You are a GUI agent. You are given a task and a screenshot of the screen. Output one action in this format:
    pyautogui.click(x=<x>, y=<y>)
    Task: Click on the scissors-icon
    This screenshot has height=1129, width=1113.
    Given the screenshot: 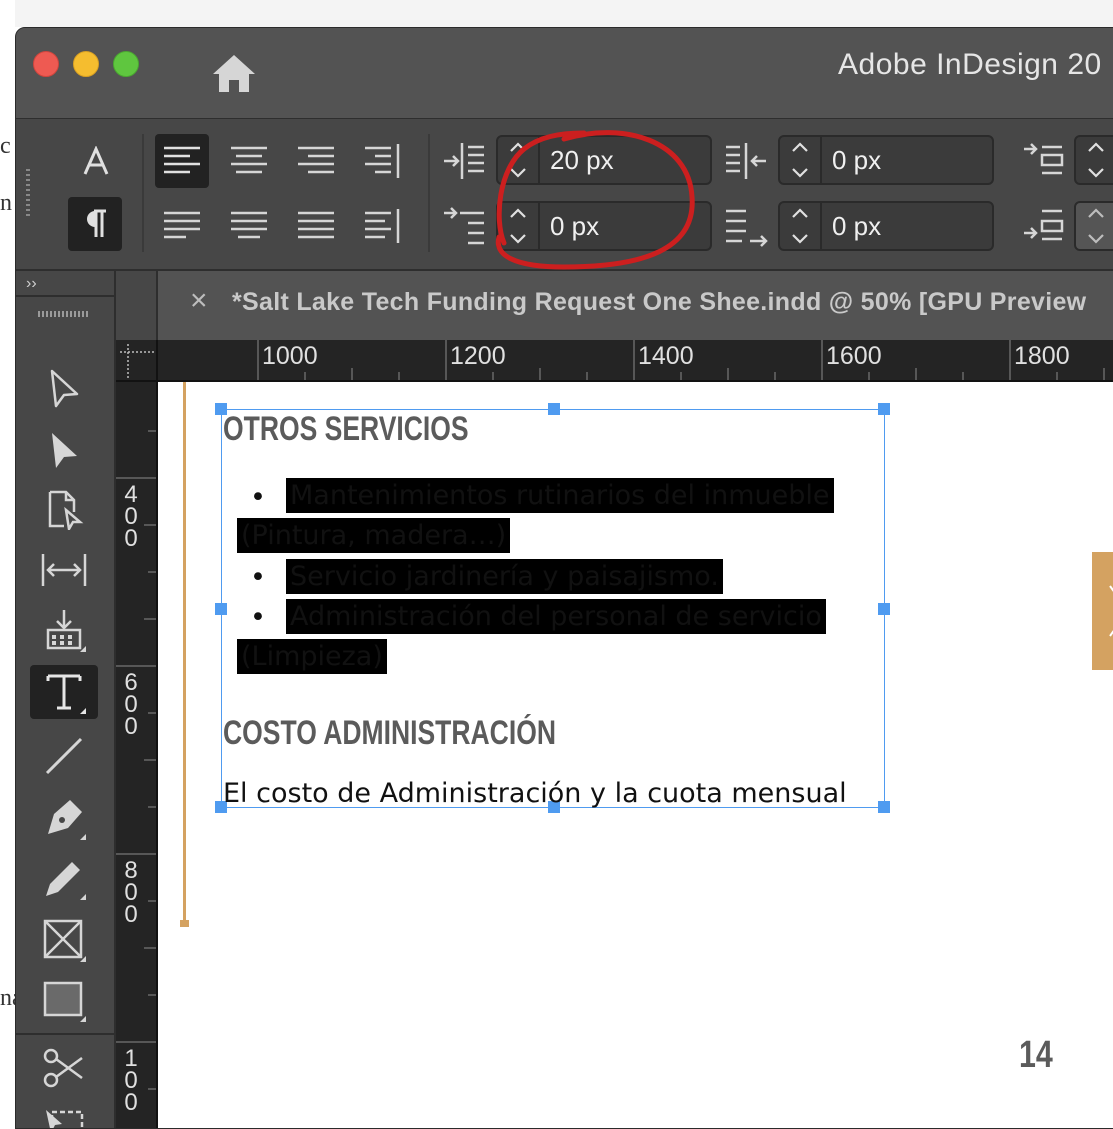 What is the action you would take?
    pyautogui.click(x=63, y=1068)
    